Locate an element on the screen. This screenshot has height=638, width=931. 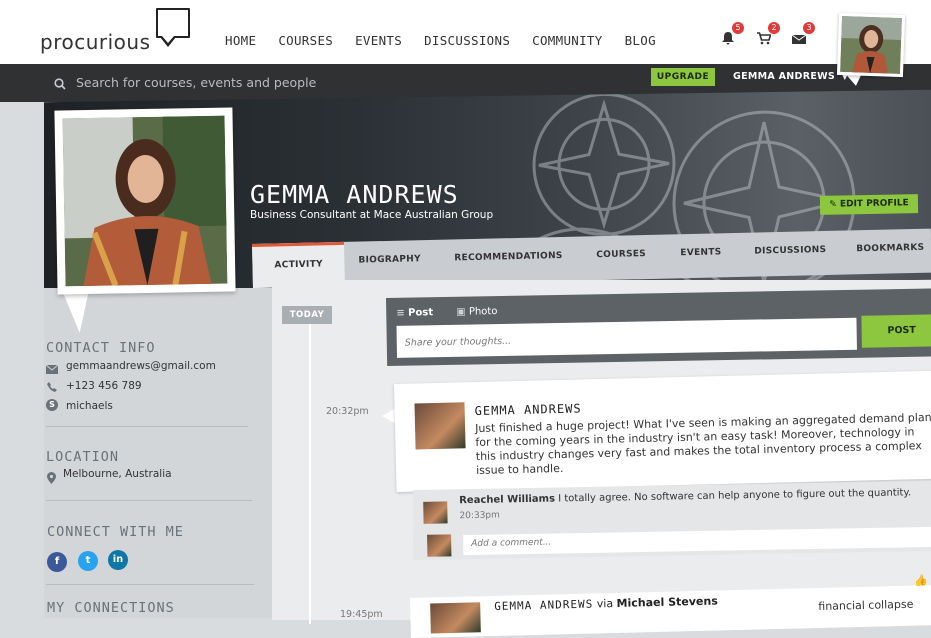
pencil-icon: ✎ is located at coordinates (833, 204).